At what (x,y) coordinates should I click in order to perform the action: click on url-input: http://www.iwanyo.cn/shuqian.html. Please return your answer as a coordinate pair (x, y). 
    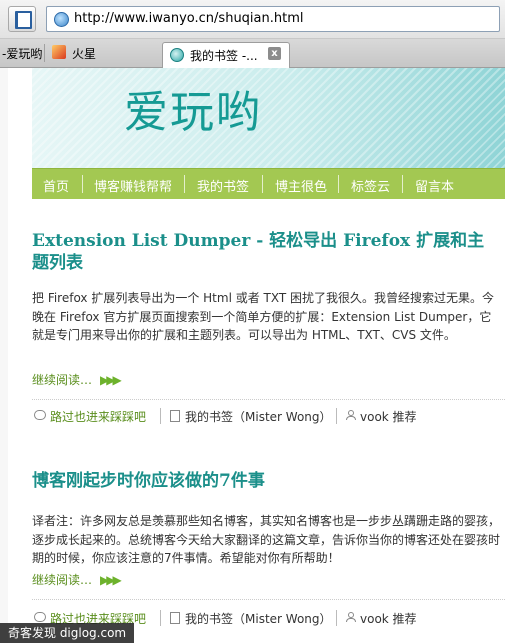
    Looking at the image, I should click on (273, 19).